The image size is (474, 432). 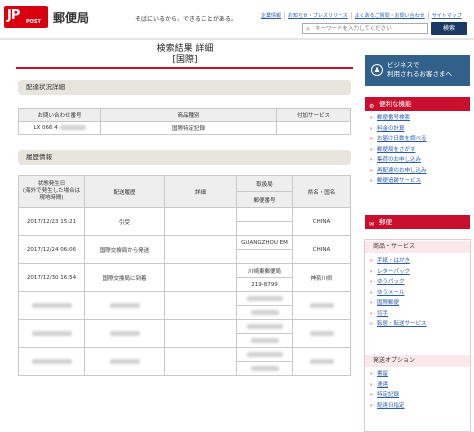 I want to click on link-delivery-days: お届け日数を調べる, so click(x=420, y=139).